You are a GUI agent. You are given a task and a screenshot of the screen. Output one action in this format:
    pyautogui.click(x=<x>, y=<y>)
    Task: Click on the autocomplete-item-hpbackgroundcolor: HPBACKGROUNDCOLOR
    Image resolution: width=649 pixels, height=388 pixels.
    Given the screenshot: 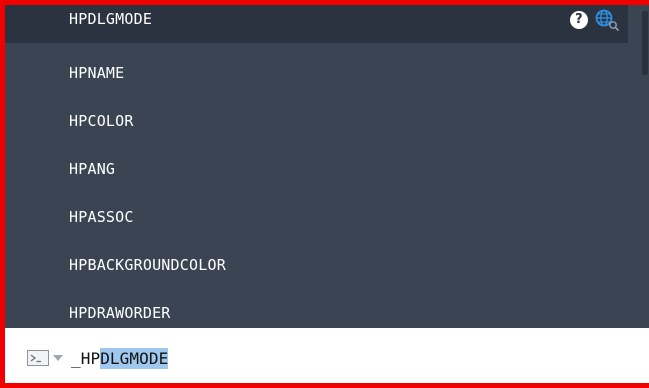 What is the action you would take?
    pyautogui.click(x=316, y=265)
    